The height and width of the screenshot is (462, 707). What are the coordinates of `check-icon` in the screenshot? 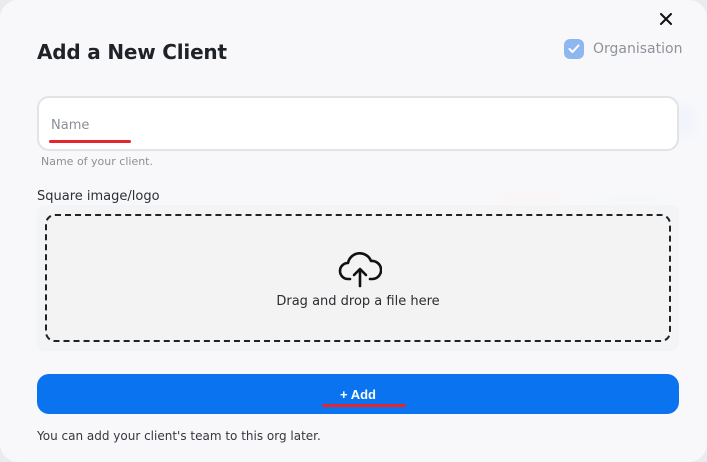 It's located at (574, 48).